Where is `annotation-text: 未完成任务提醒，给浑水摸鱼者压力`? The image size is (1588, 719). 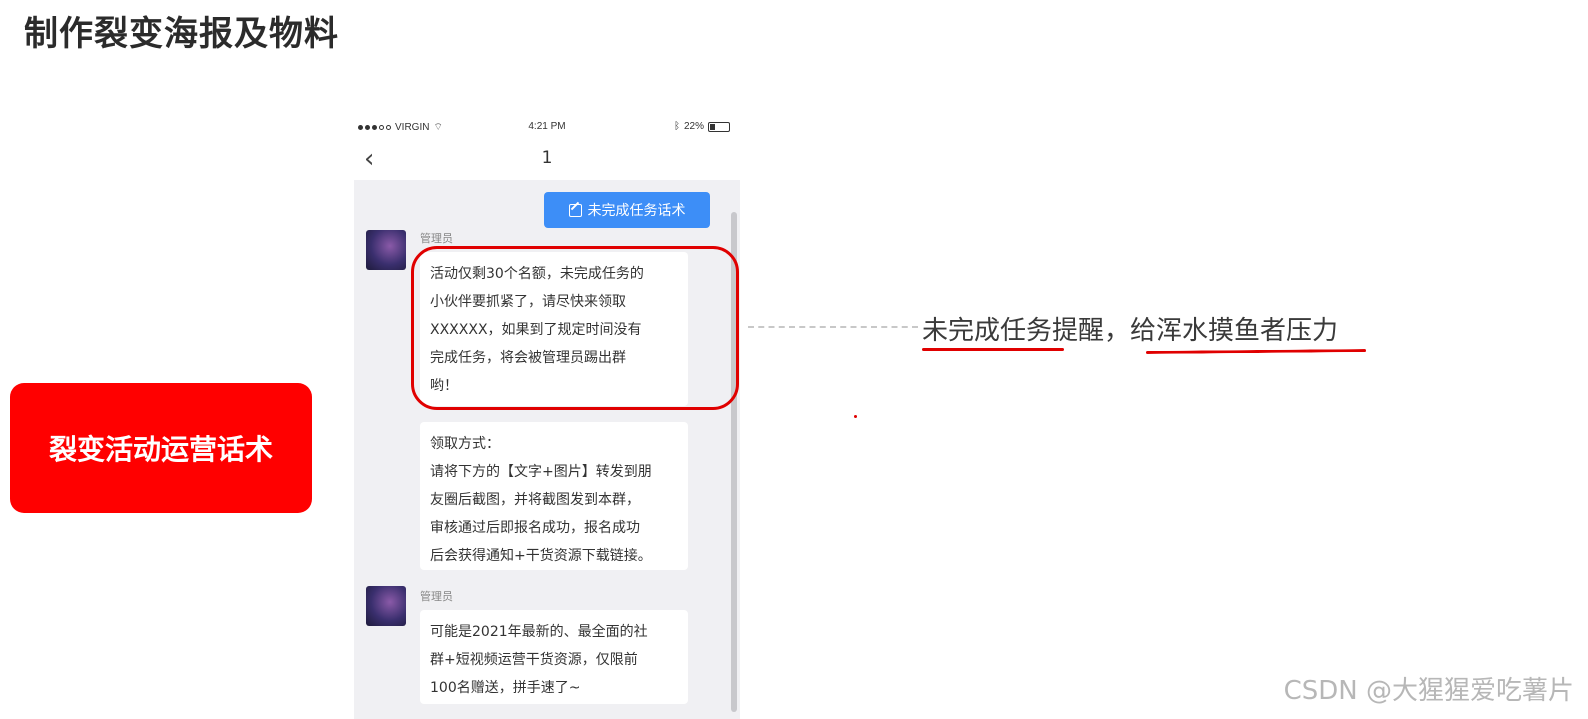
annotation-text: 未完成任务提醒，给浑水摸鱼者压力 is located at coordinates (1130, 331).